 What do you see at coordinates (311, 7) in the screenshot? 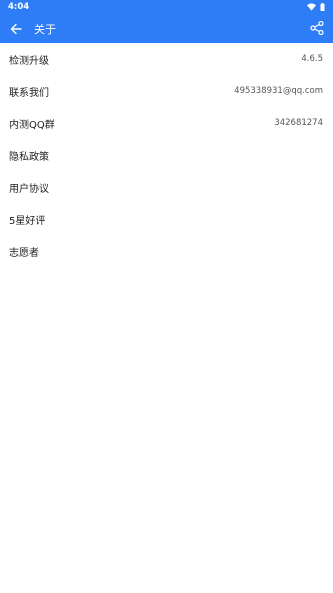
I see `wifi-icon` at bounding box center [311, 7].